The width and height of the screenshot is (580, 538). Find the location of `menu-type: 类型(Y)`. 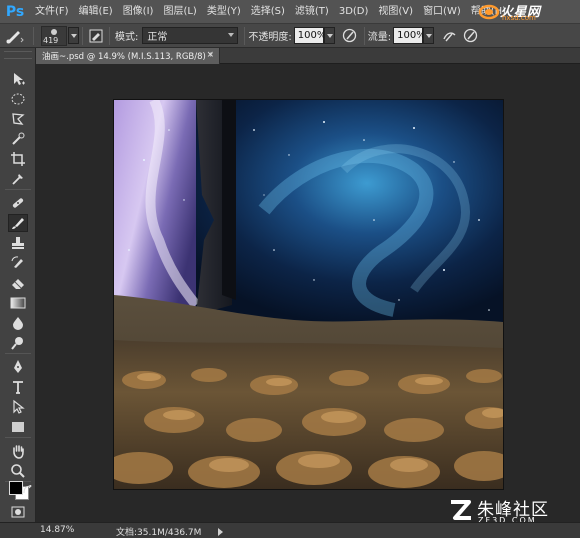

menu-type: 类型(Y) is located at coordinates (224, 12).